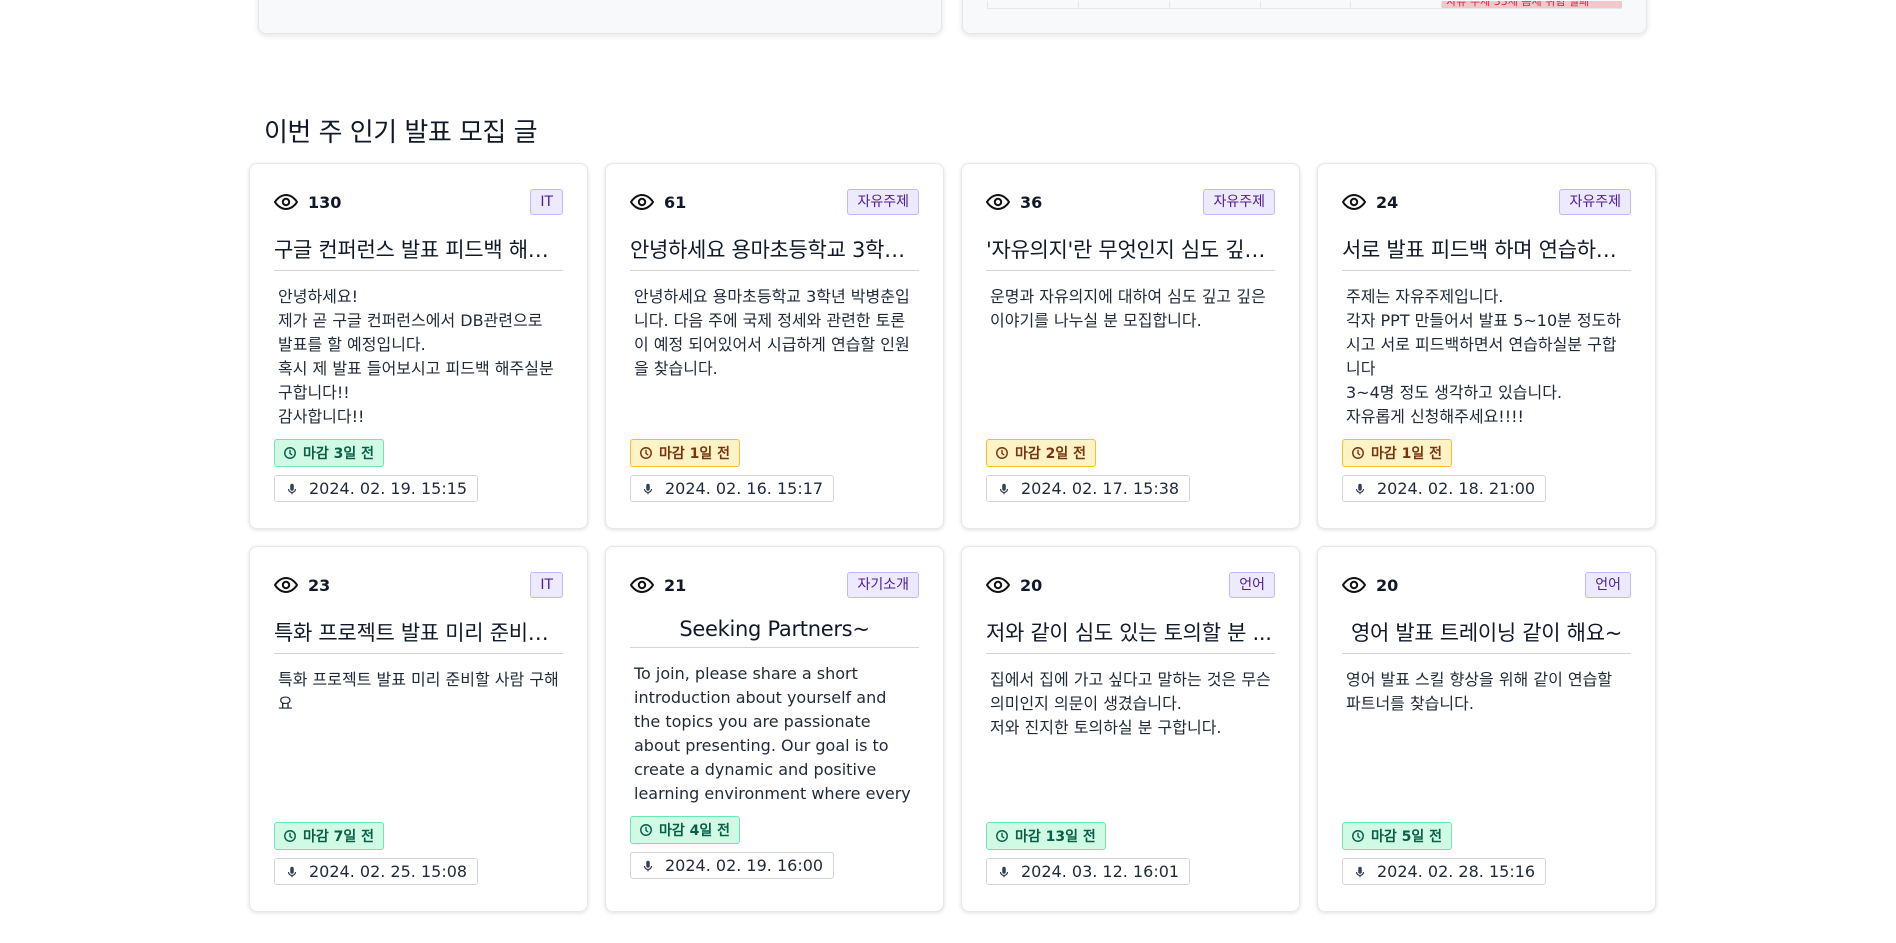  What do you see at coordinates (744, 488) in the screenshot?
I see `date-text: 2024. 02. 16. 15:17` at bounding box center [744, 488].